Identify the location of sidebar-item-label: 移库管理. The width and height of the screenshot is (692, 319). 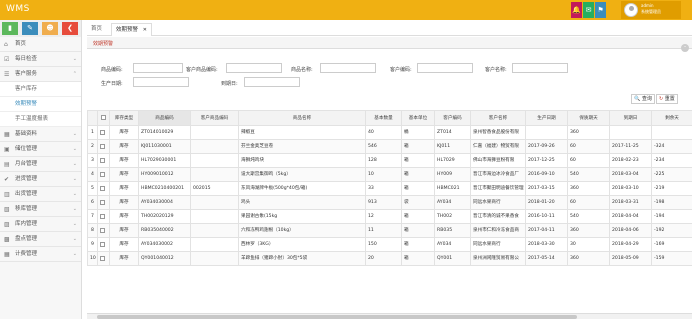
(26, 209).